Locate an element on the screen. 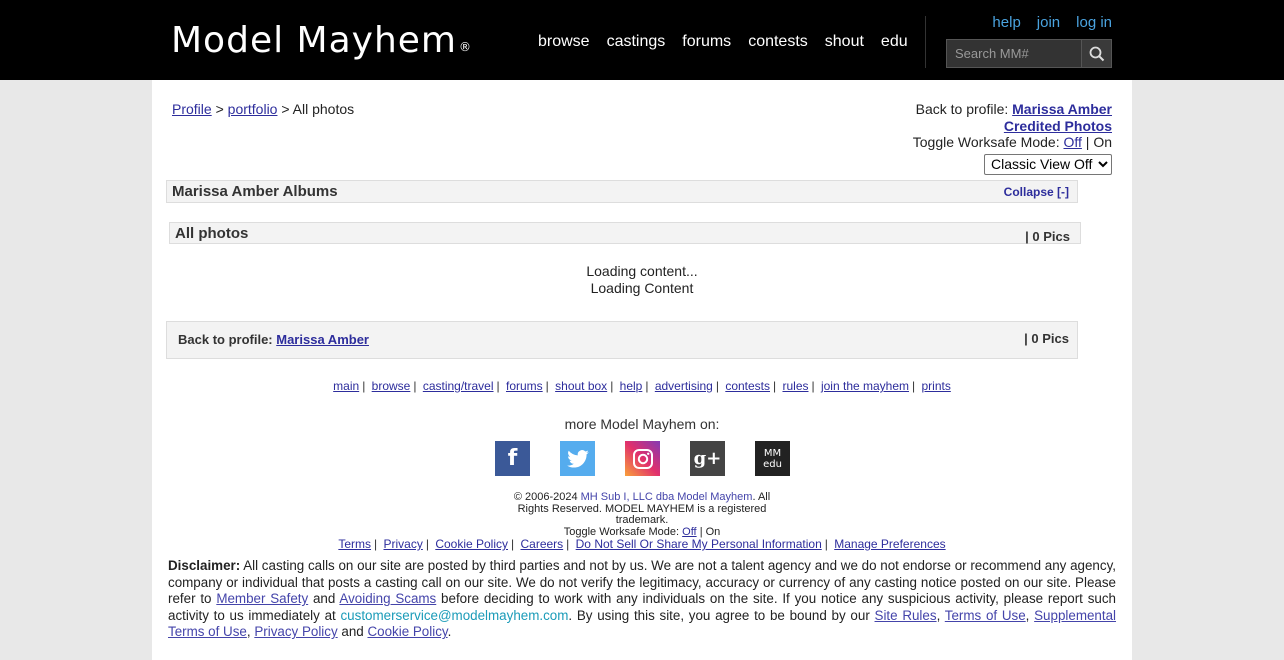  worksafe-on-text: | On is located at coordinates (1098, 142).